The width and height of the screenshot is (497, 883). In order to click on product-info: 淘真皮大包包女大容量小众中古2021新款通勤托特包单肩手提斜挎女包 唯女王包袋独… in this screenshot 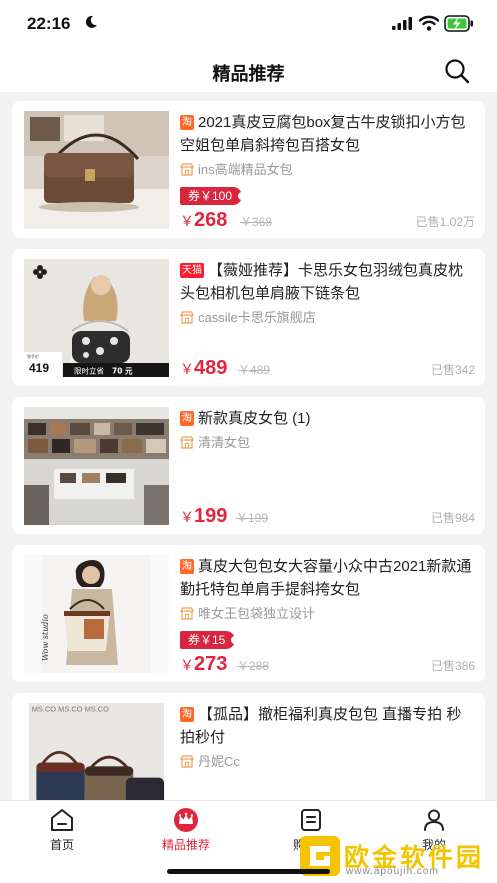, I will do `click(327, 589)`.